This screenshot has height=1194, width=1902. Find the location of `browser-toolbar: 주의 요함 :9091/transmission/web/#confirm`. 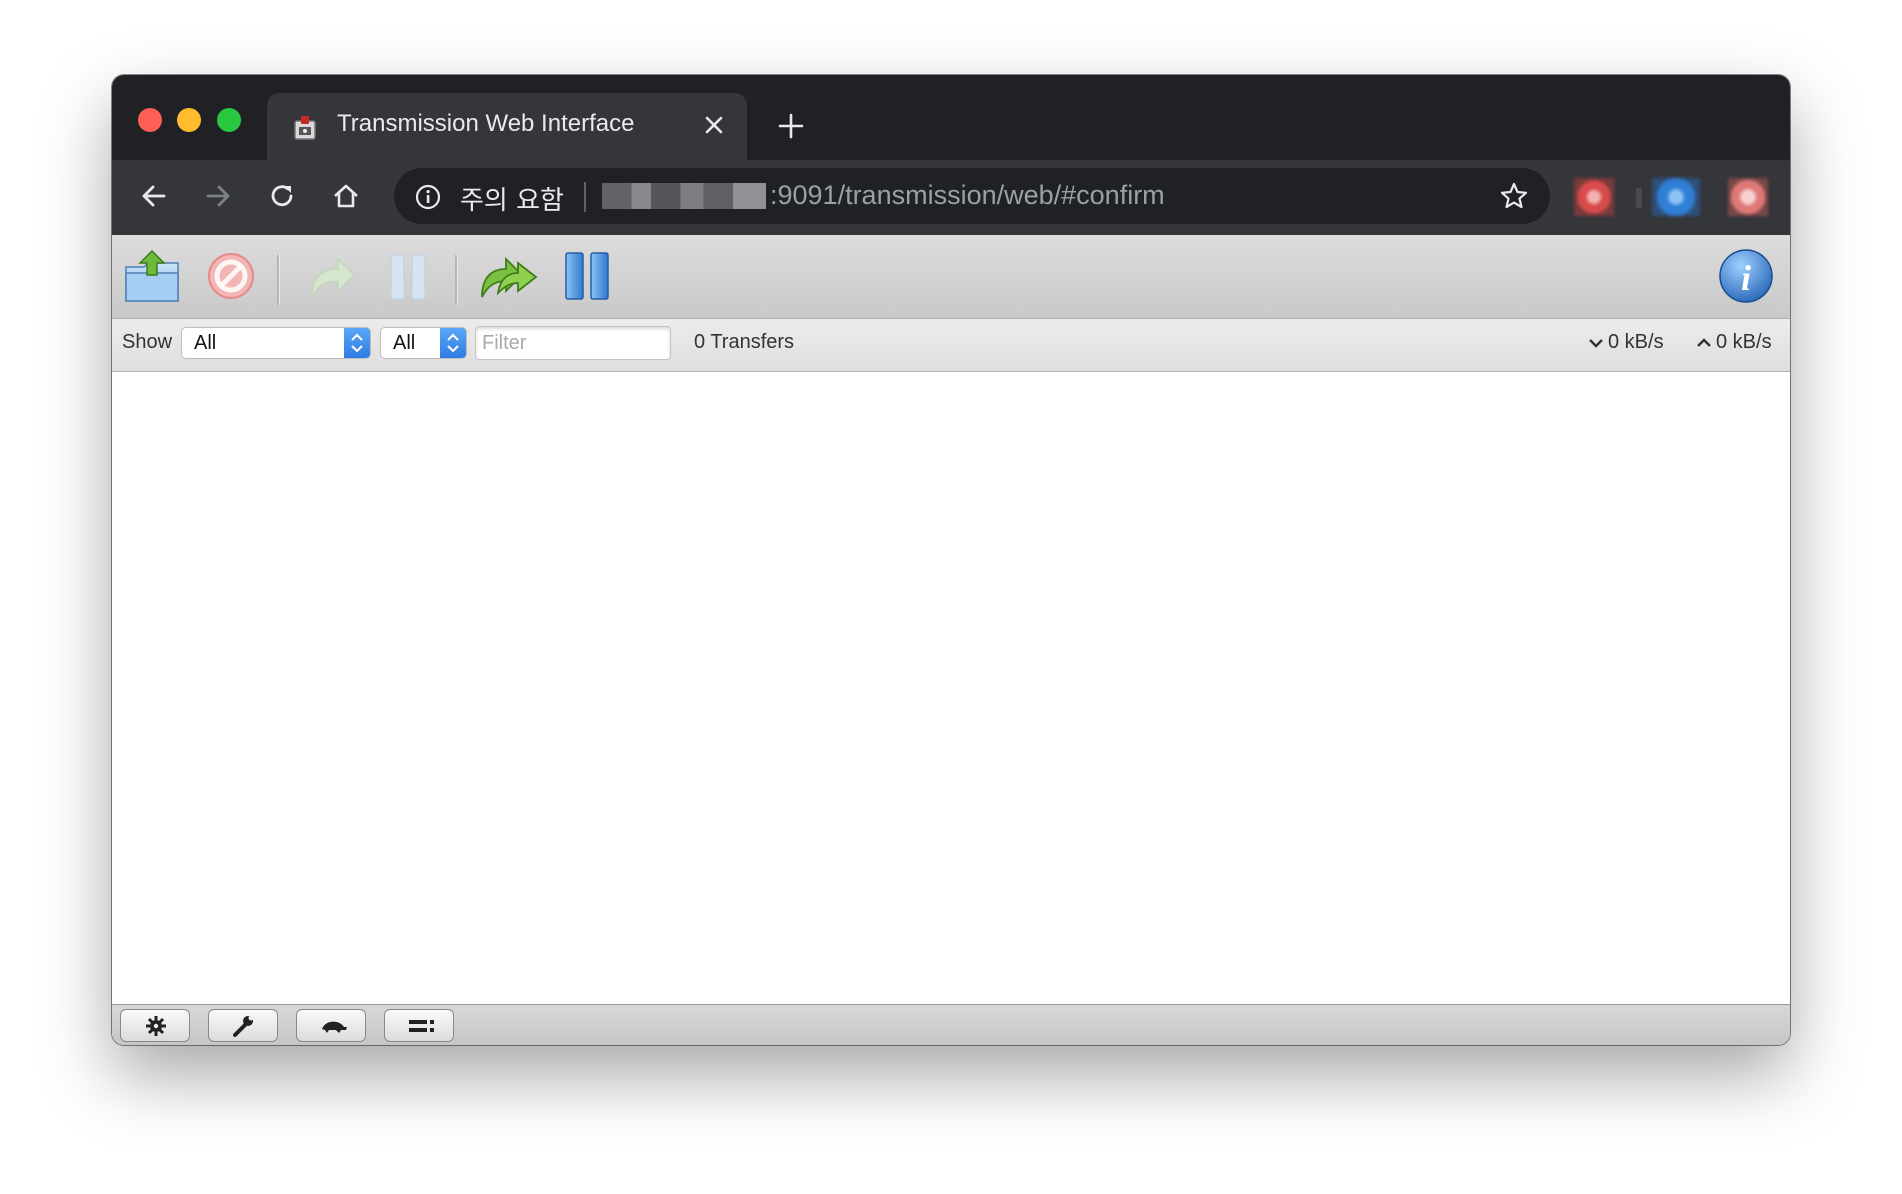

browser-toolbar: 주의 요함 :9091/transmission/web/#confirm is located at coordinates (951, 197).